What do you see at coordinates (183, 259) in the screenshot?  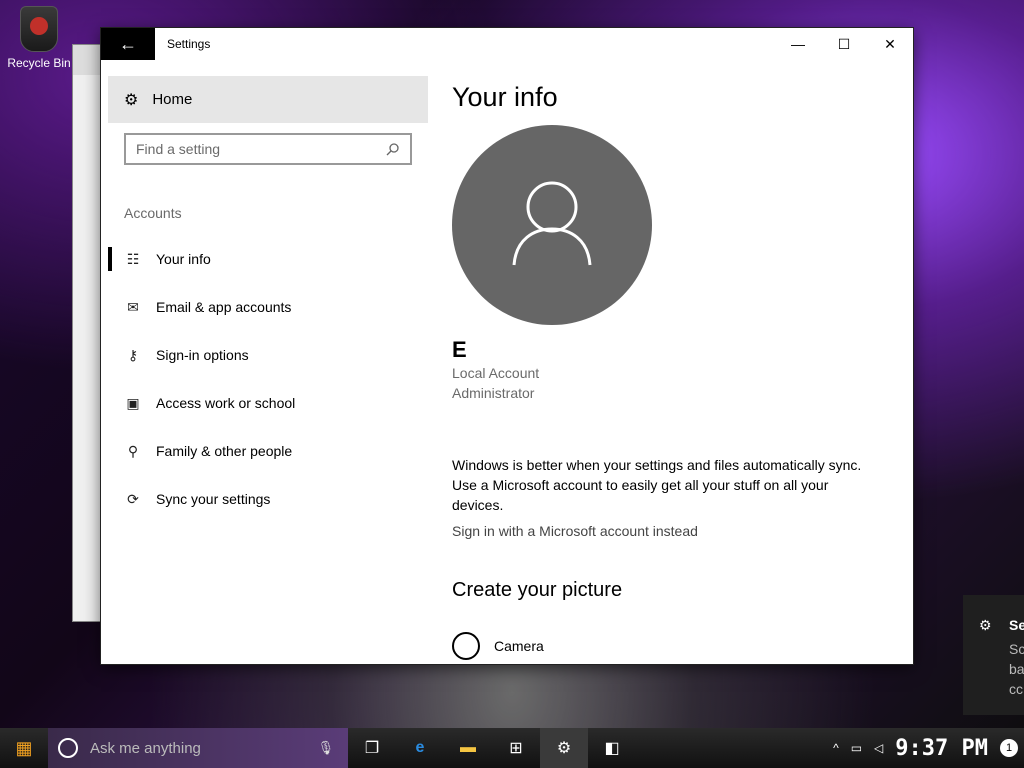 I see `sidebar-item-label: Your info` at bounding box center [183, 259].